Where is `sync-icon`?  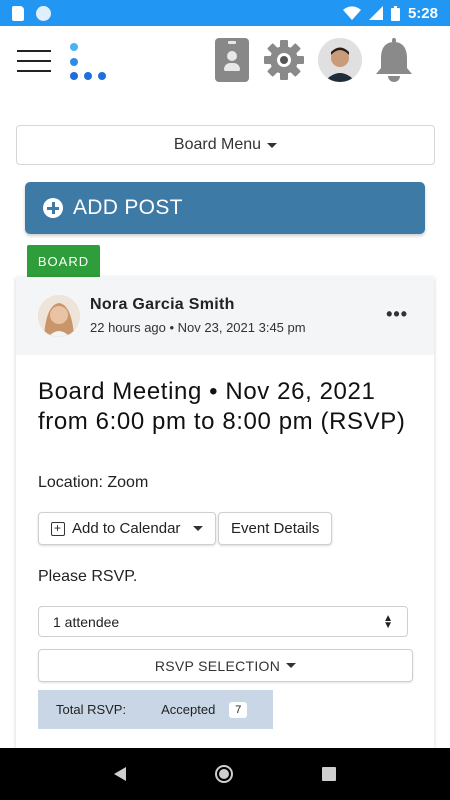 sync-icon is located at coordinates (43, 13).